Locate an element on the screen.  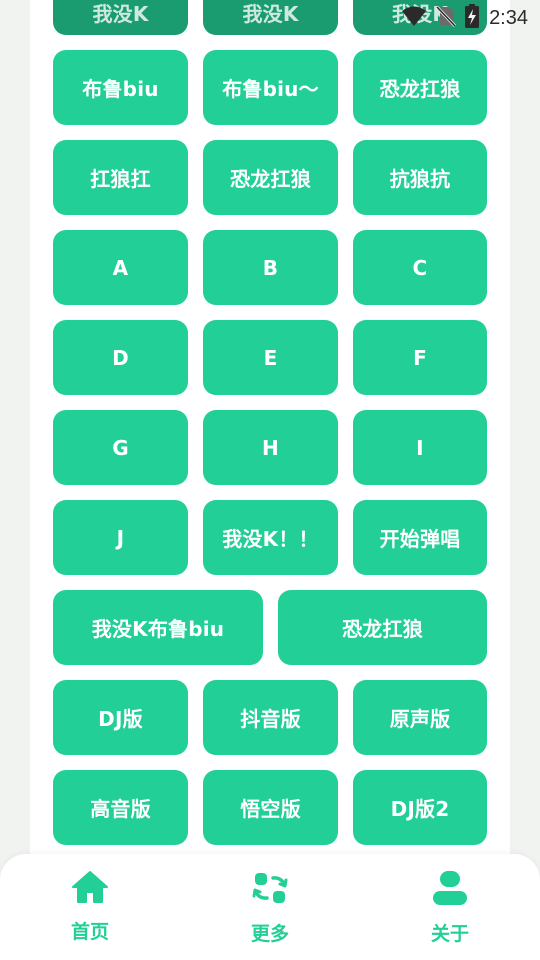
sound-button: 布鲁biu is located at coordinates (120, 87).